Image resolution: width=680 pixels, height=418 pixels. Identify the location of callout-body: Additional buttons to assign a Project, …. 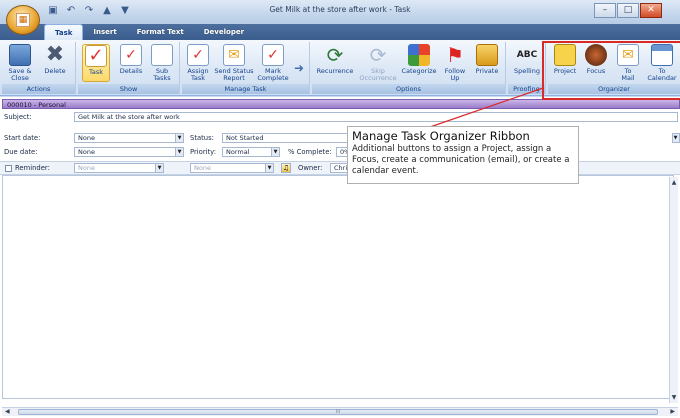
(461, 160).